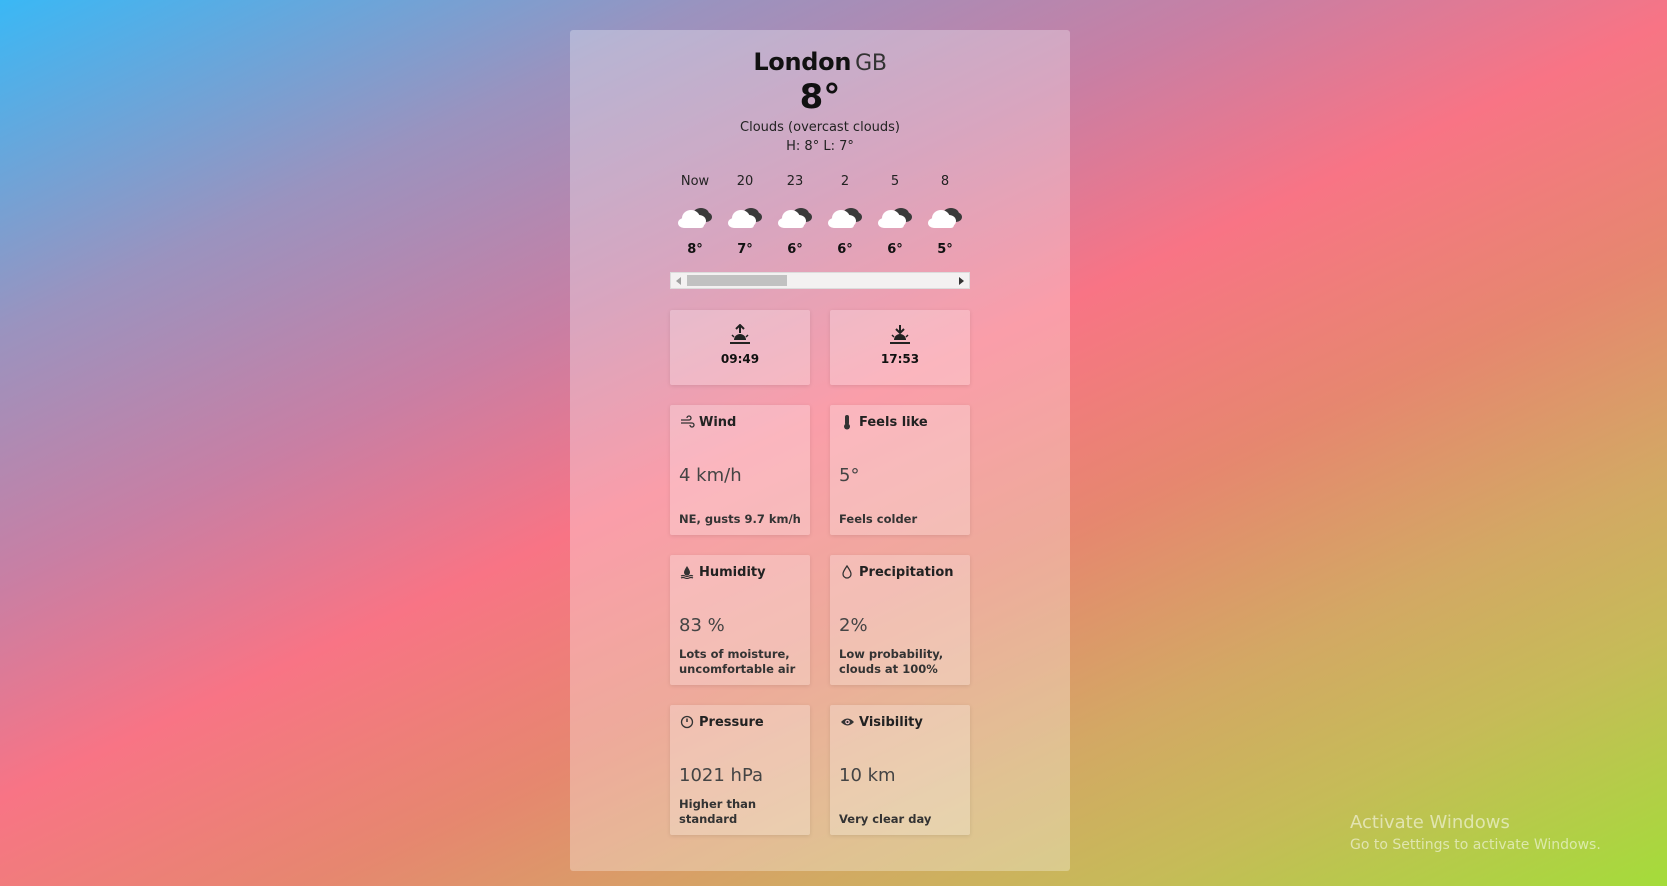  What do you see at coordinates (745, 249) in the screenshot?
I see `hourly-temperature: 7°` at bounding box center [745, 249].